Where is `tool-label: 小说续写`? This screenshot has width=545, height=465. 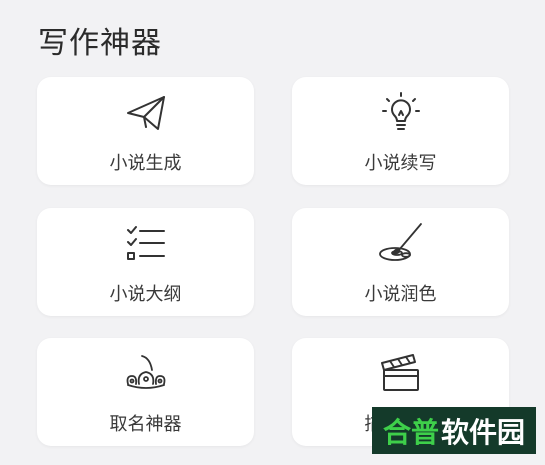 tool-label: 小说续写 is located at coordinates (400, 163).